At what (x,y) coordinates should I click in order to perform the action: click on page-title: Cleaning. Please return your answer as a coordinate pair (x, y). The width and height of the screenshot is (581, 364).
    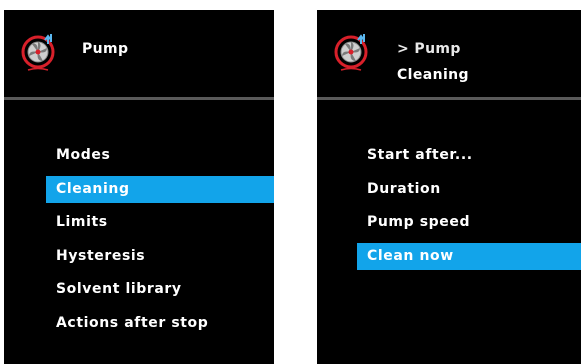
    Looking at the image, I should click on (433, 75).